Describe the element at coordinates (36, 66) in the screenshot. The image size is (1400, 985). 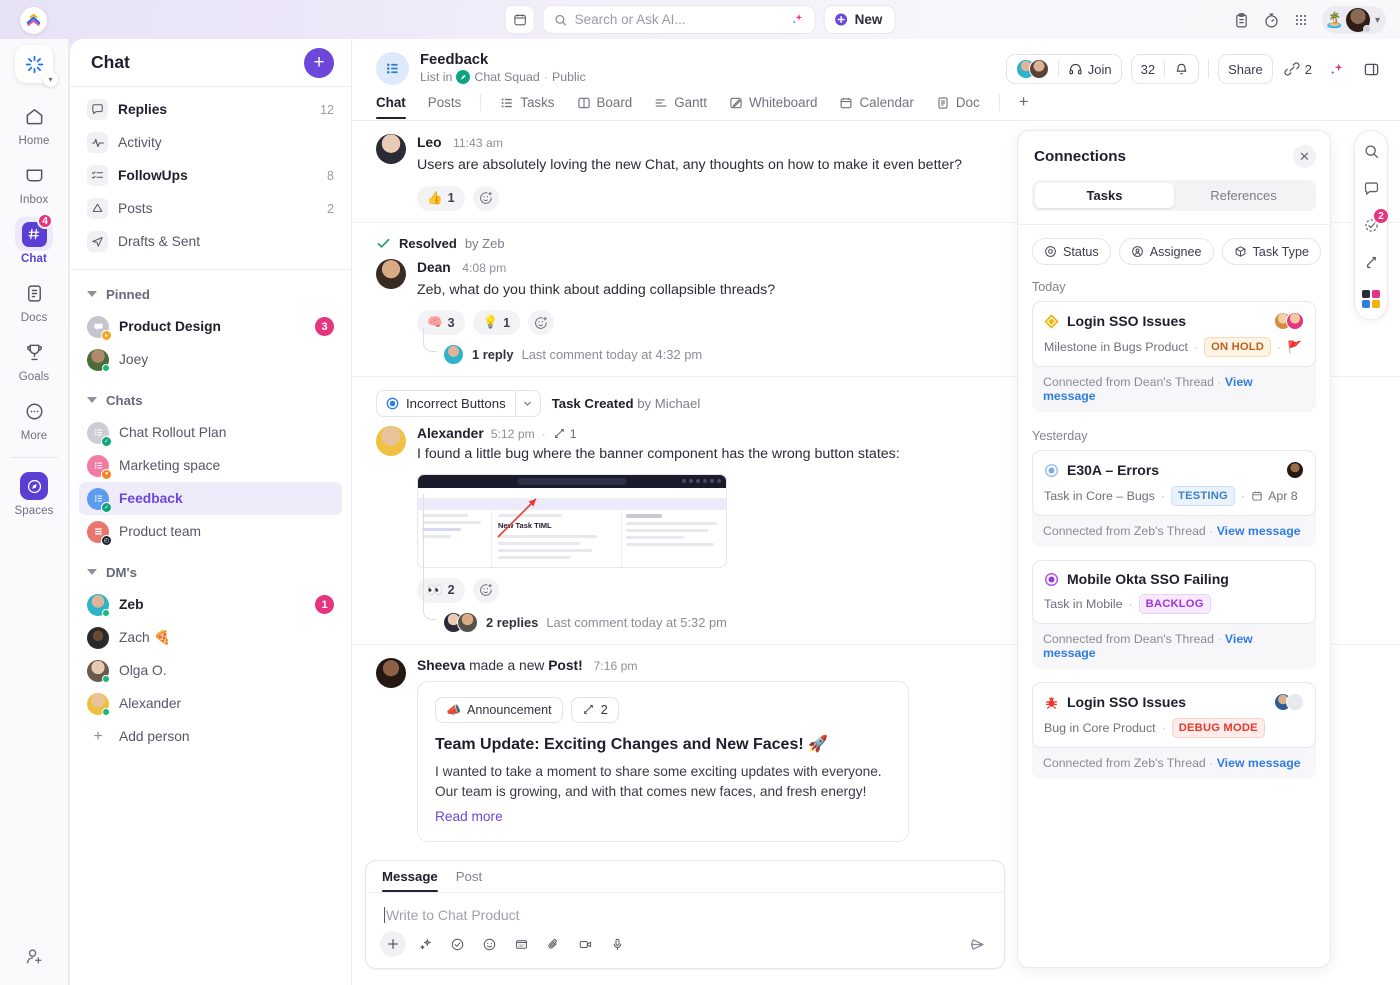
I see `workspace-switcher: ▾` at that location.